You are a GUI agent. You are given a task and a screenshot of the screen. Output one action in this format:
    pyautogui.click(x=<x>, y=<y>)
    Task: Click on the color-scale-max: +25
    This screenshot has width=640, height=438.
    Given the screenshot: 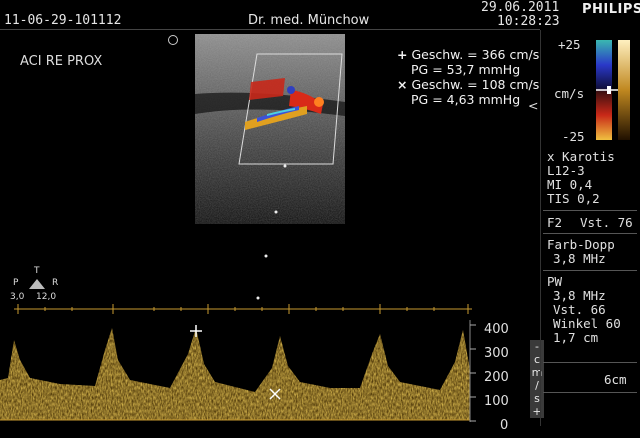 What is the action you would take?
    pyautogui.click(x=569, y=44)
    